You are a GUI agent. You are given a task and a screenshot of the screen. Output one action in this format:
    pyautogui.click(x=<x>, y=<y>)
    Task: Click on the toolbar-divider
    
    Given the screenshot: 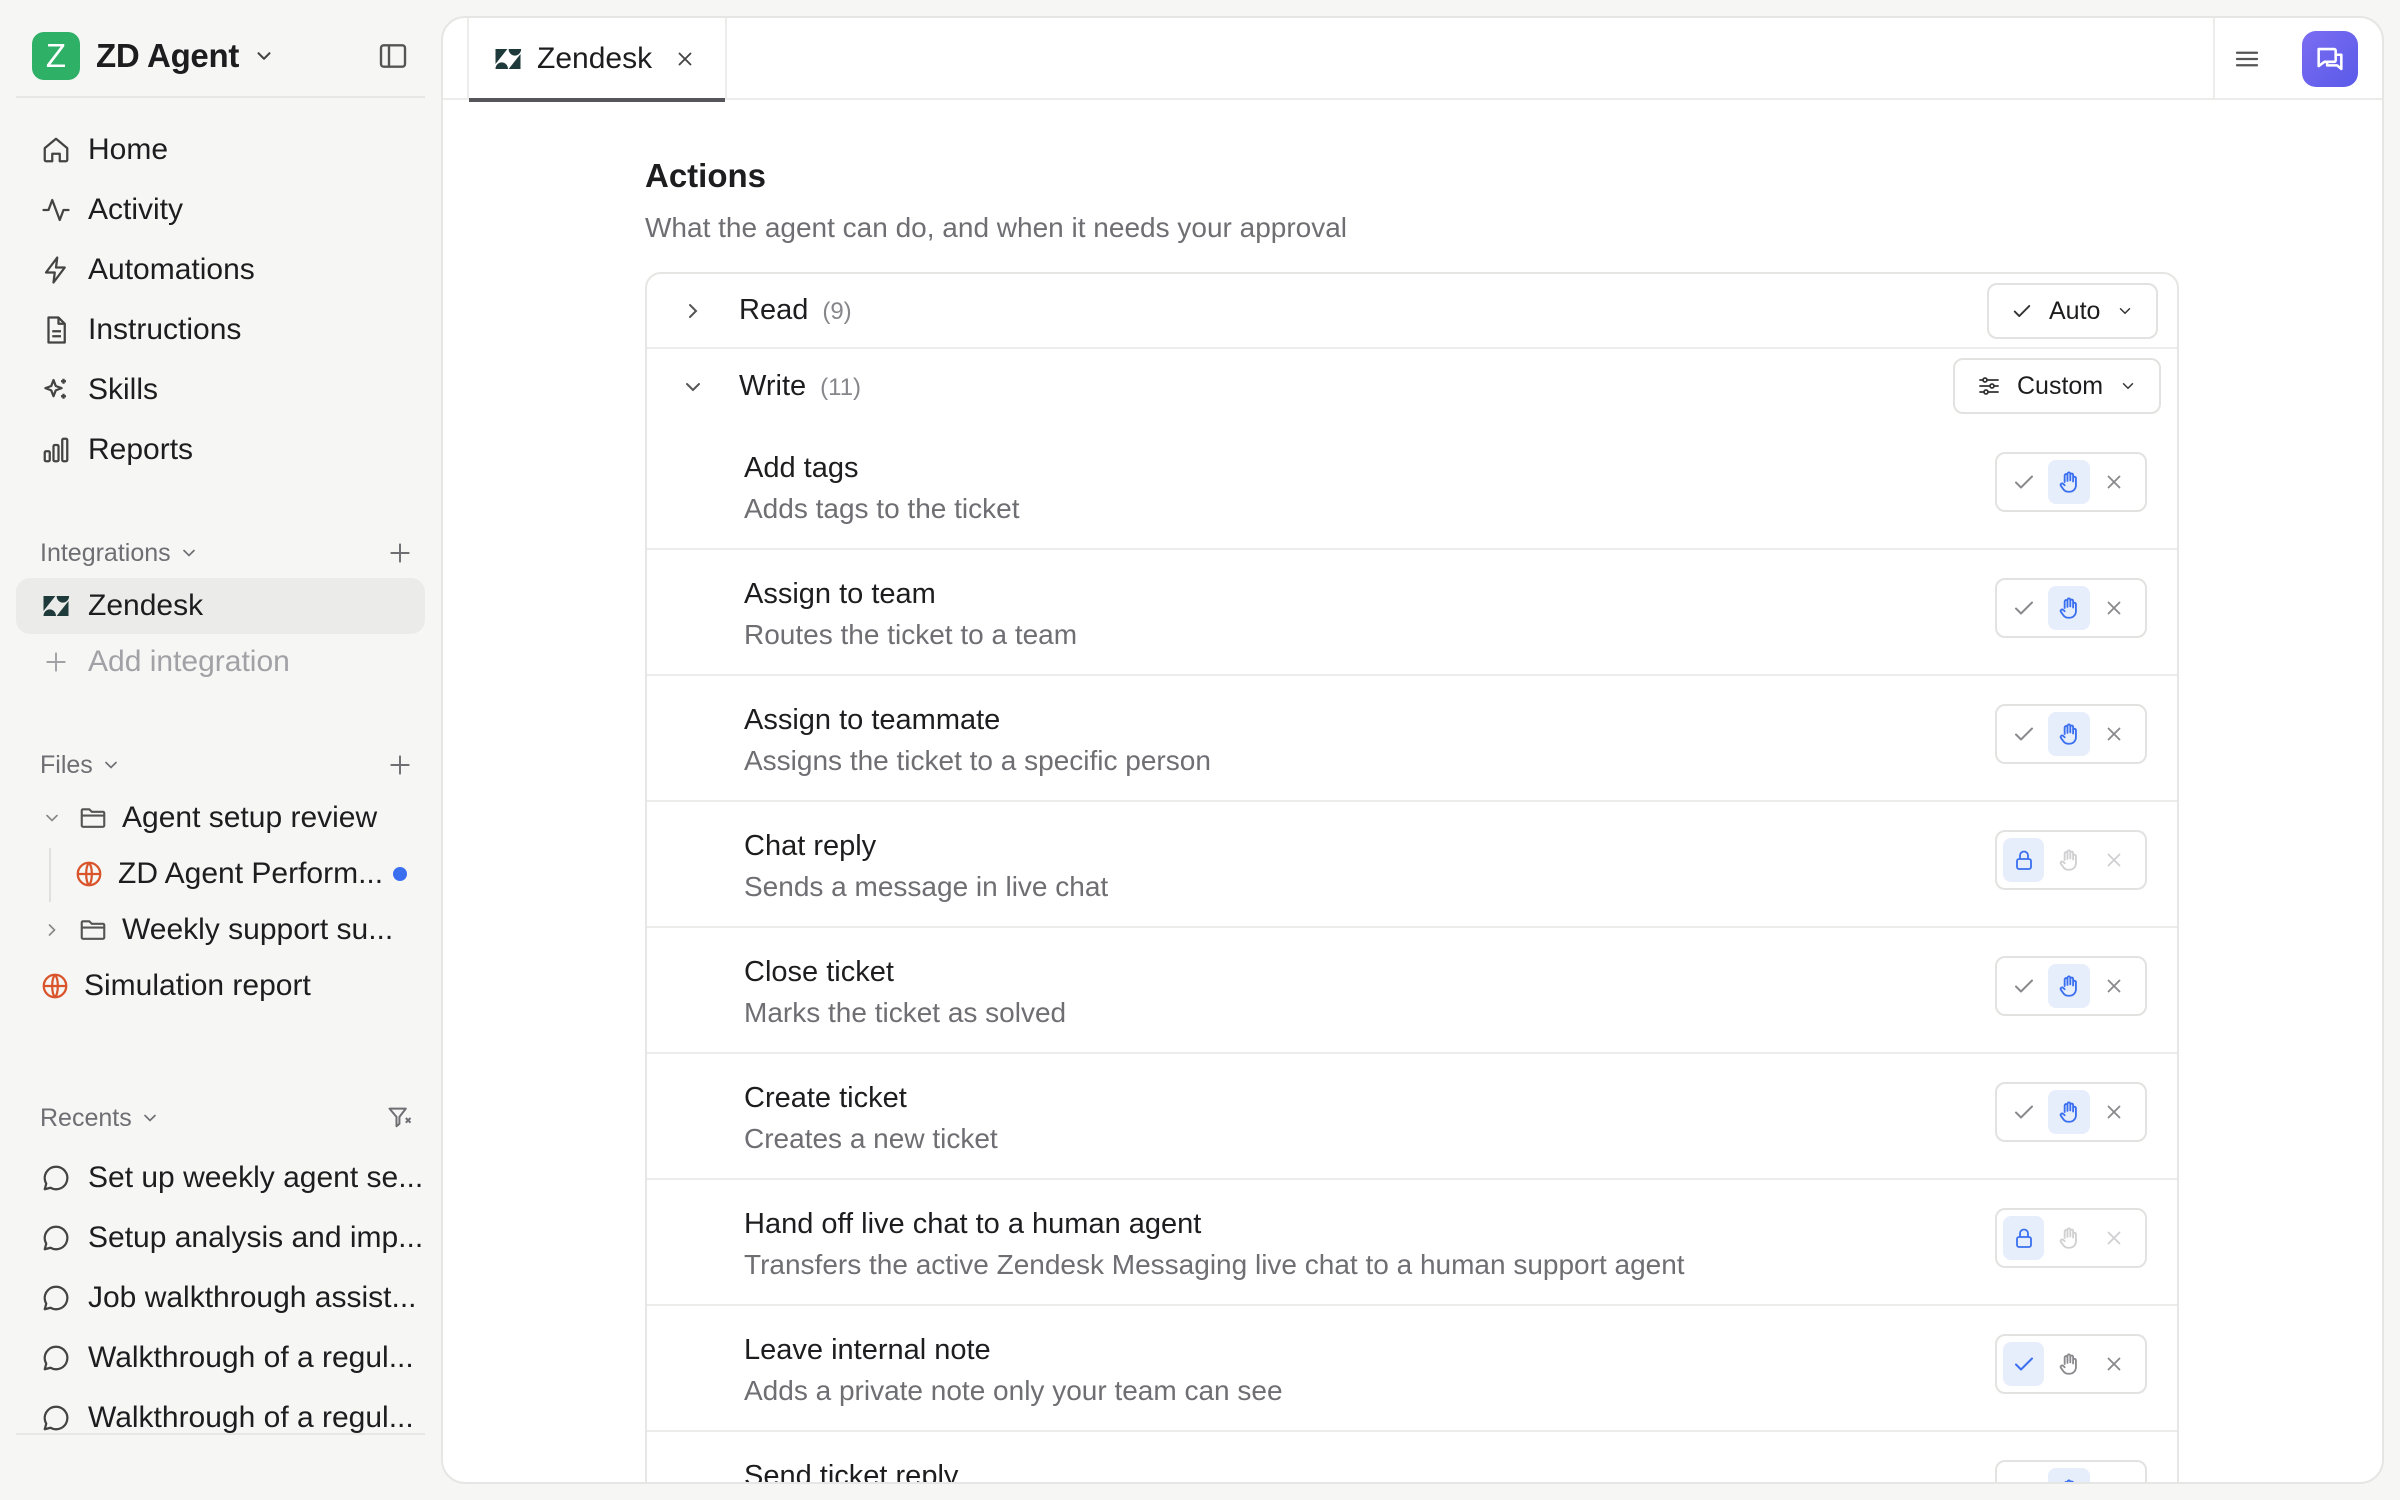 What is the action you would take?
    pyautogui.click(x=2214, y=59)
    